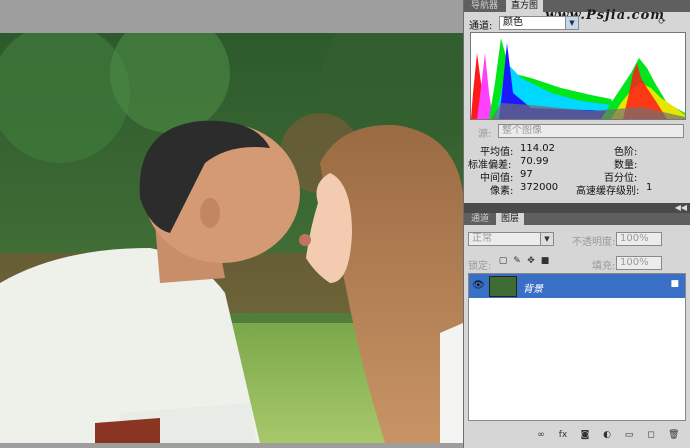 This screenshot has width=690, height=448. I want to click on new-layer-icon: ◻, so click(651, 435).